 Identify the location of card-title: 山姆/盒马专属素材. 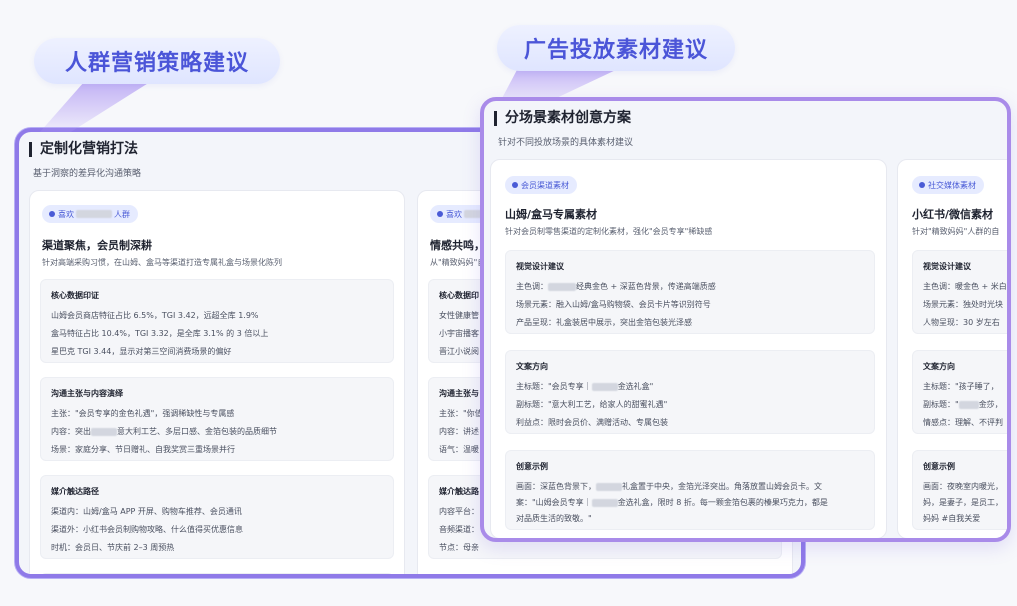
(551, 214).